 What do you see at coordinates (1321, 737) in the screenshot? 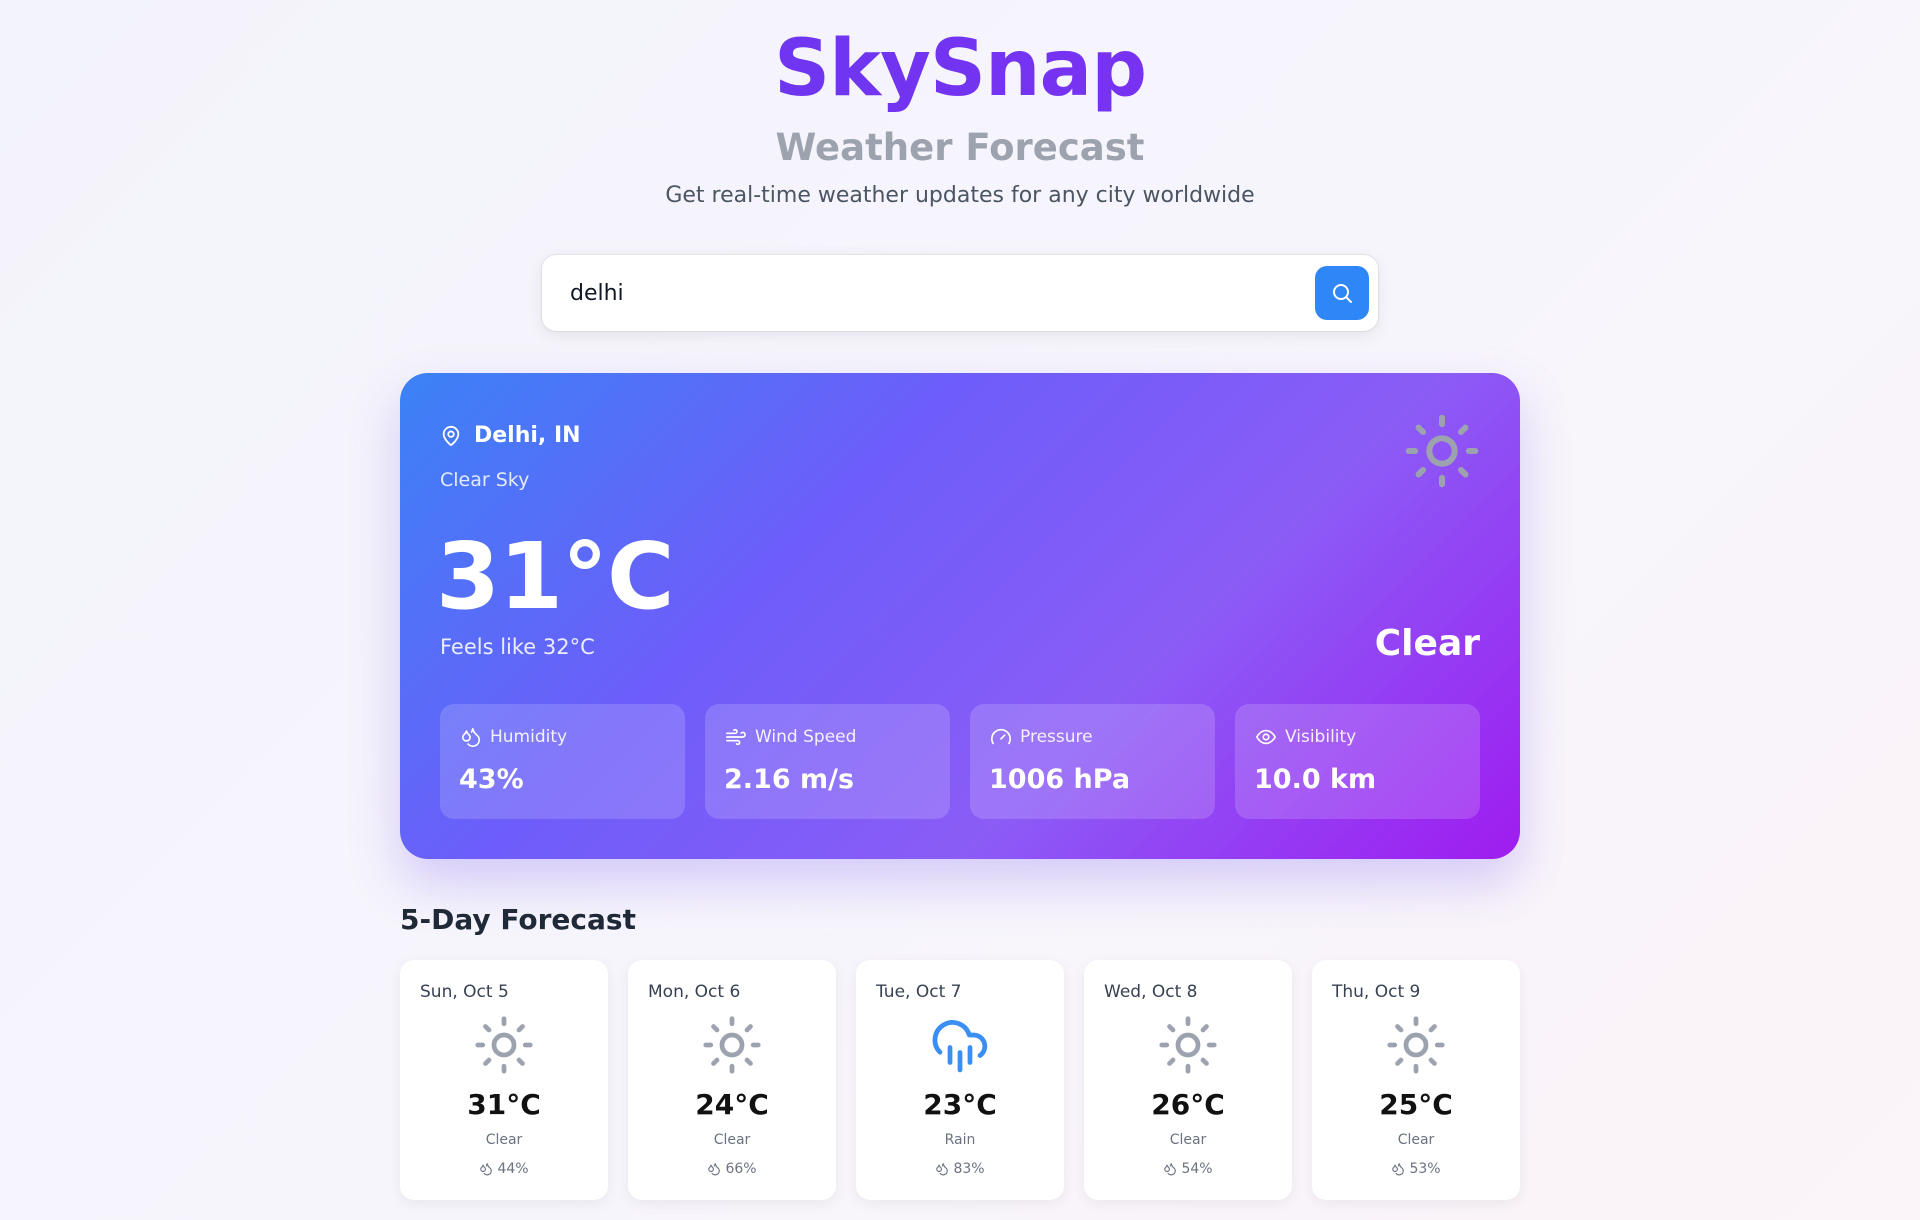
I see `visibility-label: Visibility` at bounding box center [1321, 737].